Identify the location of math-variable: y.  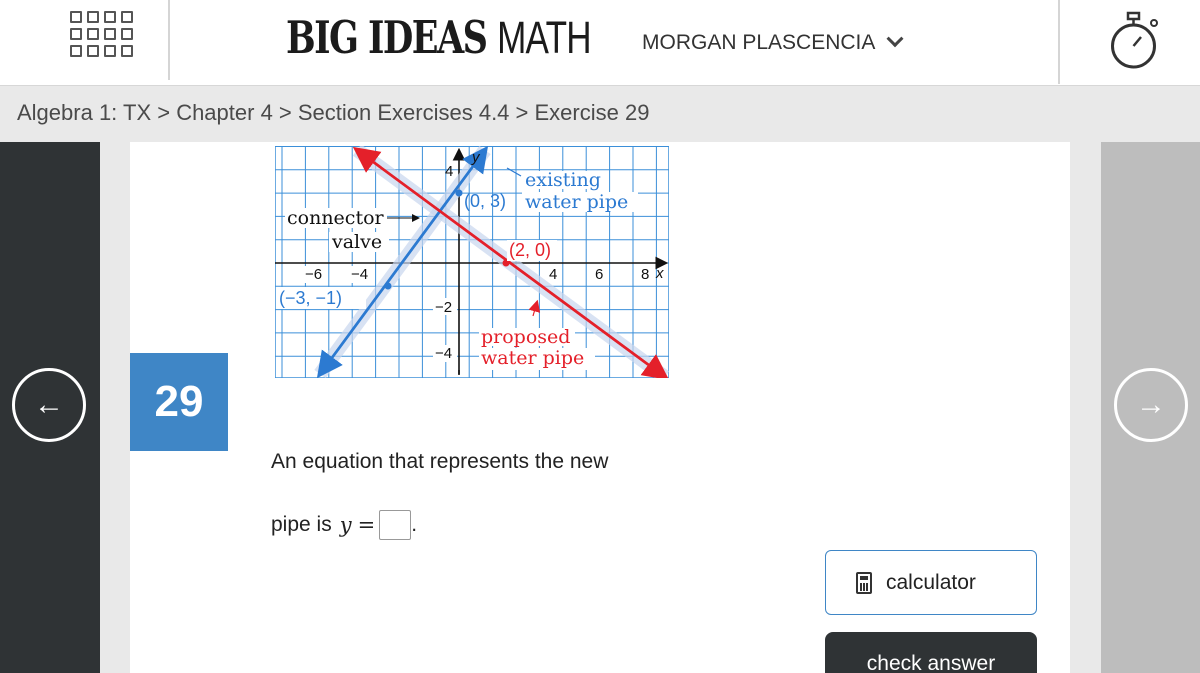
(345, 525).